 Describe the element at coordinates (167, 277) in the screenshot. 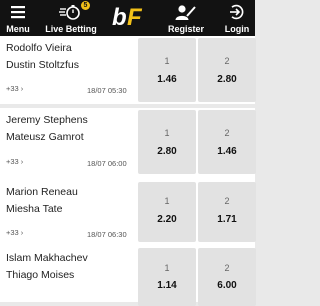

I see `odd-button-1: 1 1.14` at that location.